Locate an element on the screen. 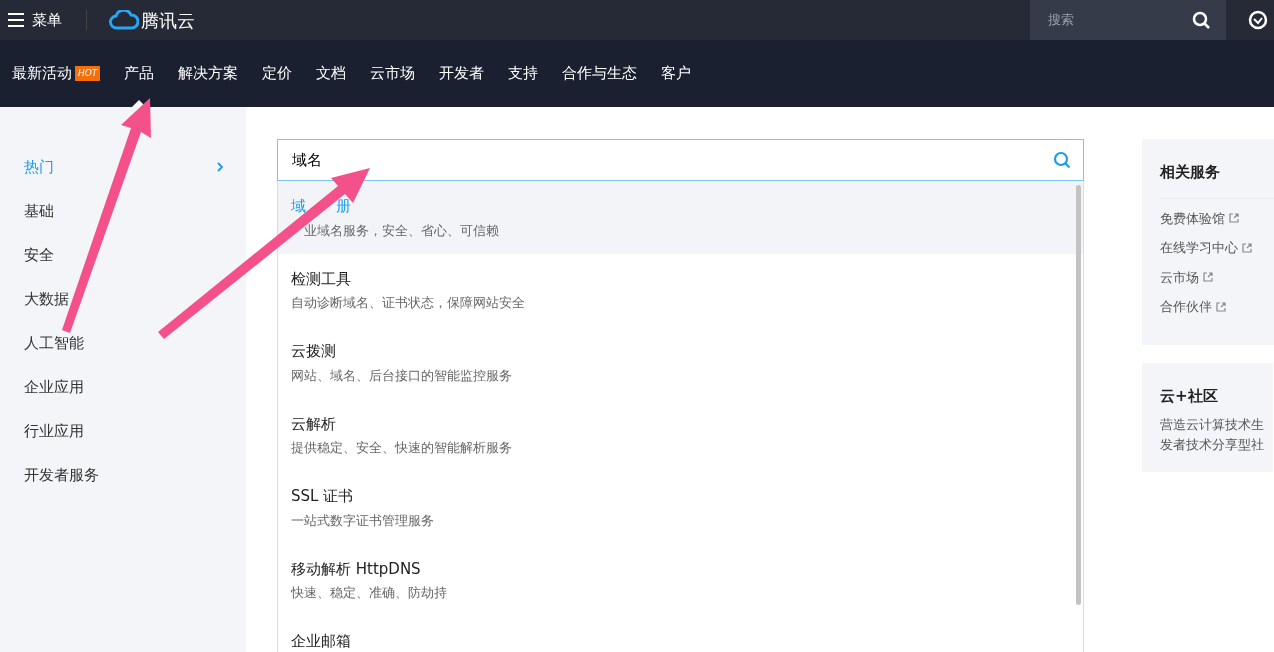 This screenshot has height=652, width=1274. nav-item: 文档 is located at coordinates (331, 73).